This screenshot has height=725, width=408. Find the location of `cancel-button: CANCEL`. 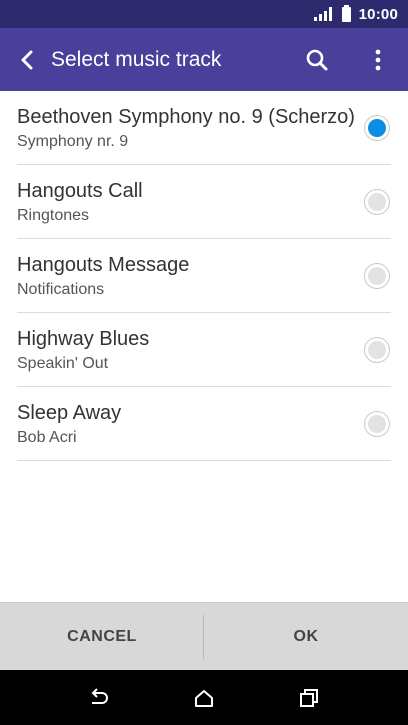

cancel-button: CANCEL is located at coordinates (102, 637).